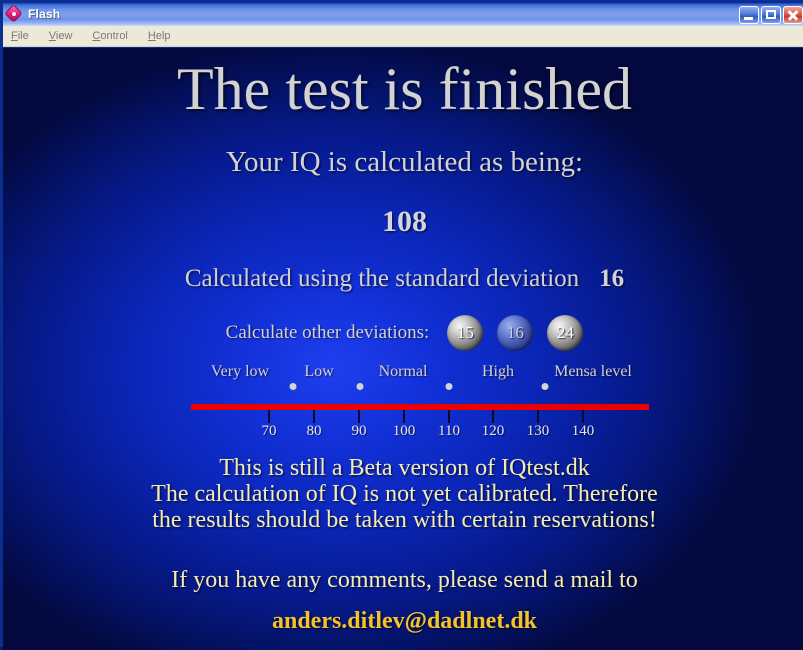  I want to click on deviation-button-15-label: 15, so click(465, 332).